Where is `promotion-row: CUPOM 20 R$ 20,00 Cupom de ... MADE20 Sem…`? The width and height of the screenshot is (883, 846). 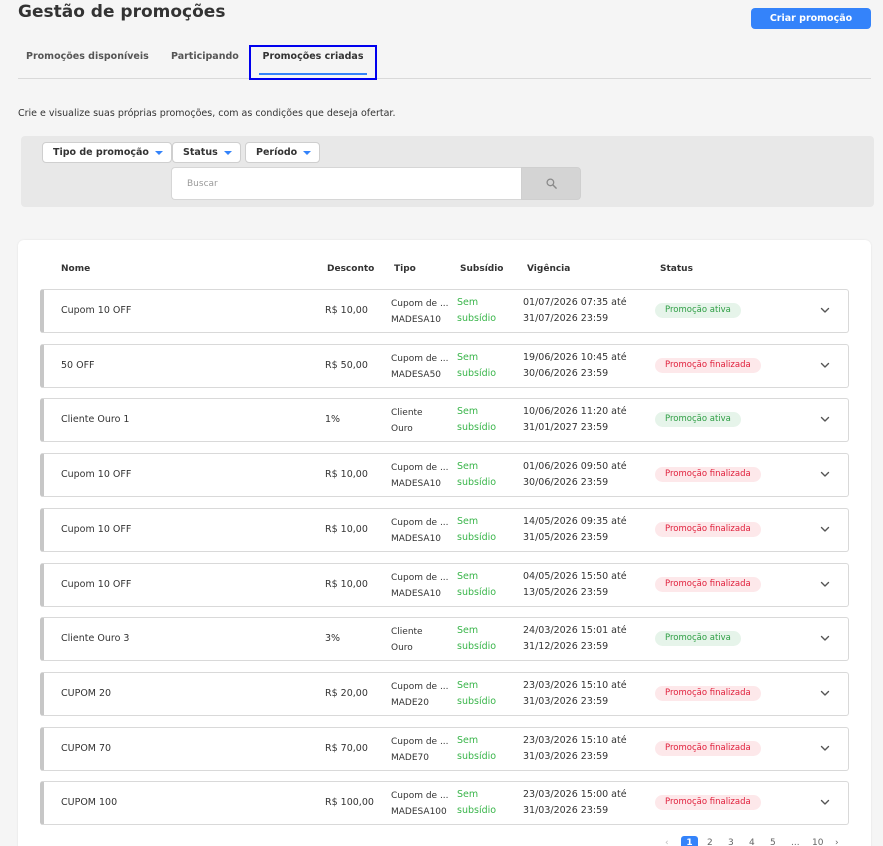 promotion-row: CUPOM 20 R$ 20,00 Cupom de ... MADE20 Sem… is located at coordinates (444, 693).